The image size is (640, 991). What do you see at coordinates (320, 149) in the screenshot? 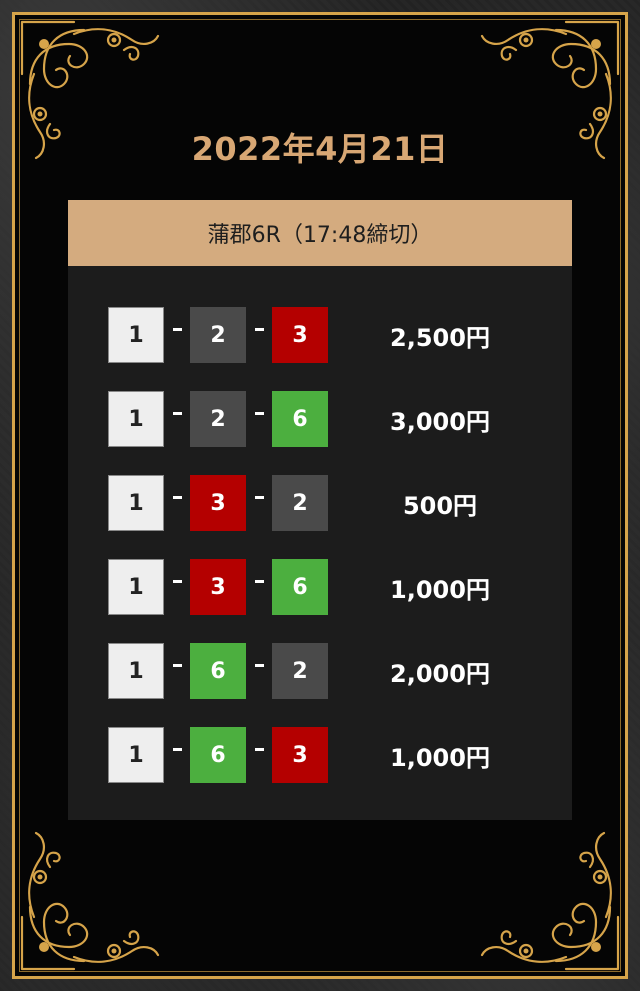
I see `page-date: 2022年4月21日` at bounding box center [320, 149].